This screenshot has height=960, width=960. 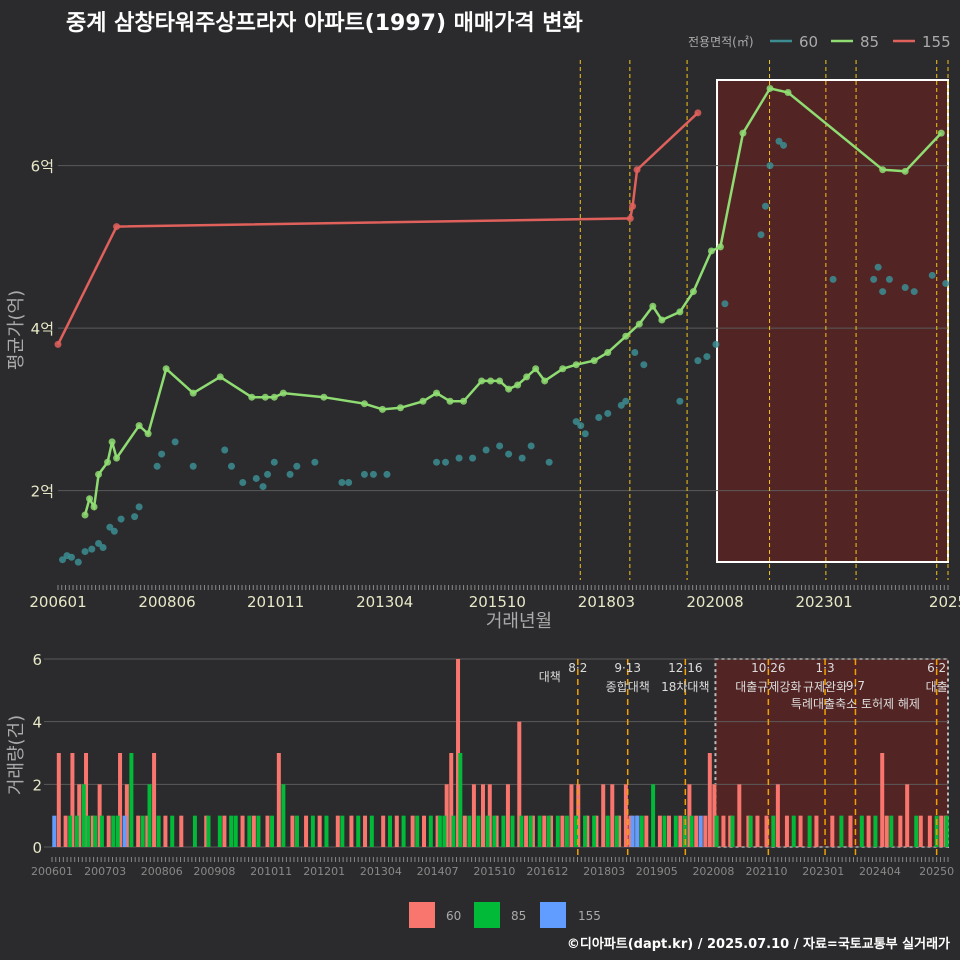 What do you see at coordinates (808, 42) in the screenshot?
I see `legend-label-60: 60` at bounding box center [808, 42].